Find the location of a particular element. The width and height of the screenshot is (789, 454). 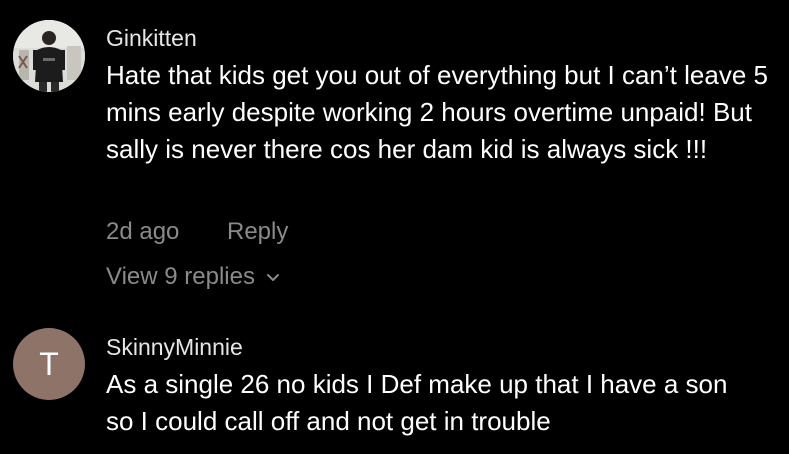

reply-button: Reply is located at coordinates (257, 232).